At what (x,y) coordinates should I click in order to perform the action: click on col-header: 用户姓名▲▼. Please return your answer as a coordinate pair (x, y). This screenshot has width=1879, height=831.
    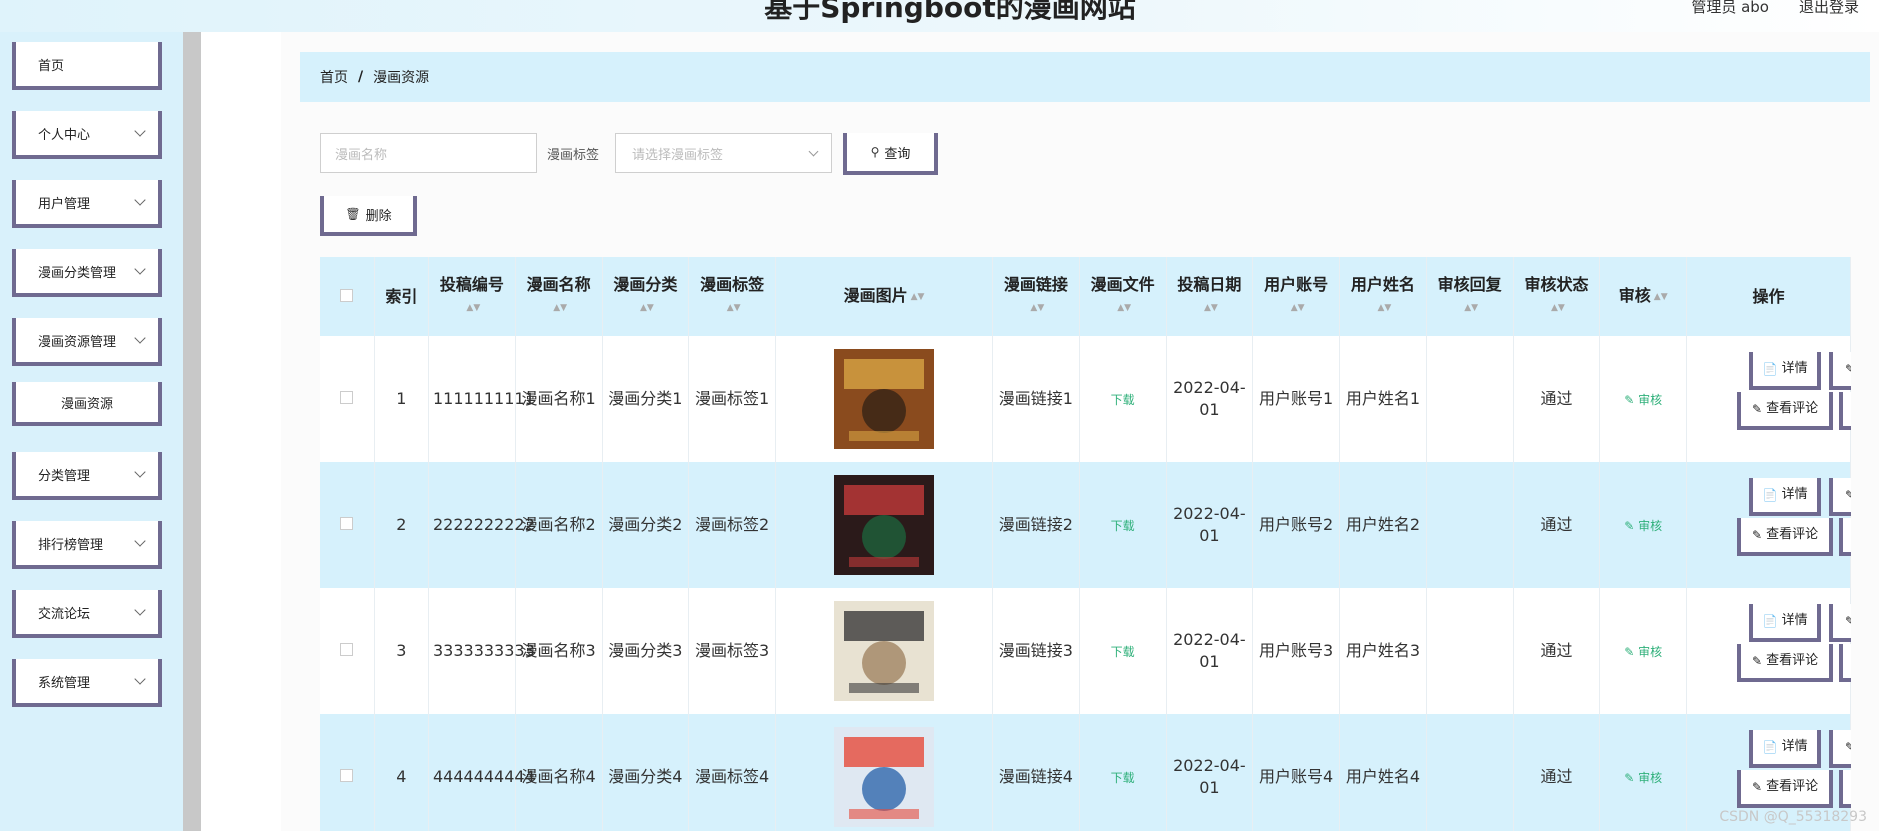
    Looking at the image, I should click on (1383, 296).